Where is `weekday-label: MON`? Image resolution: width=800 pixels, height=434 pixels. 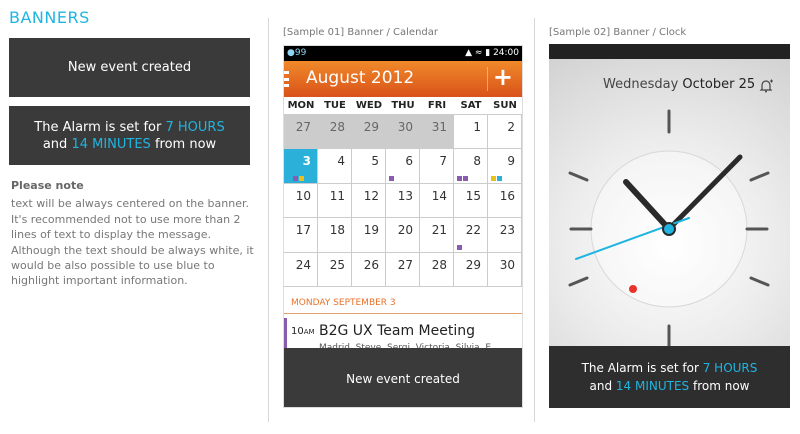
weekday-label: MON is located at coordinates (301, 105).